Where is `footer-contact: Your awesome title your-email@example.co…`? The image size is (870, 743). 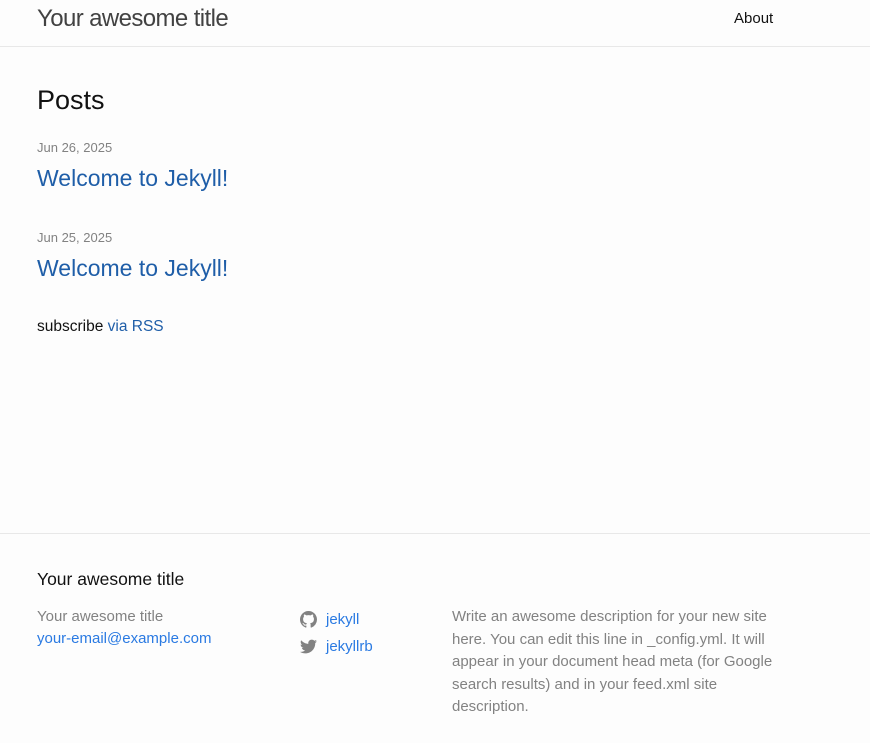 footer-contact: Your awesome title your-email@example.co… is located at coordinates (124, 628).